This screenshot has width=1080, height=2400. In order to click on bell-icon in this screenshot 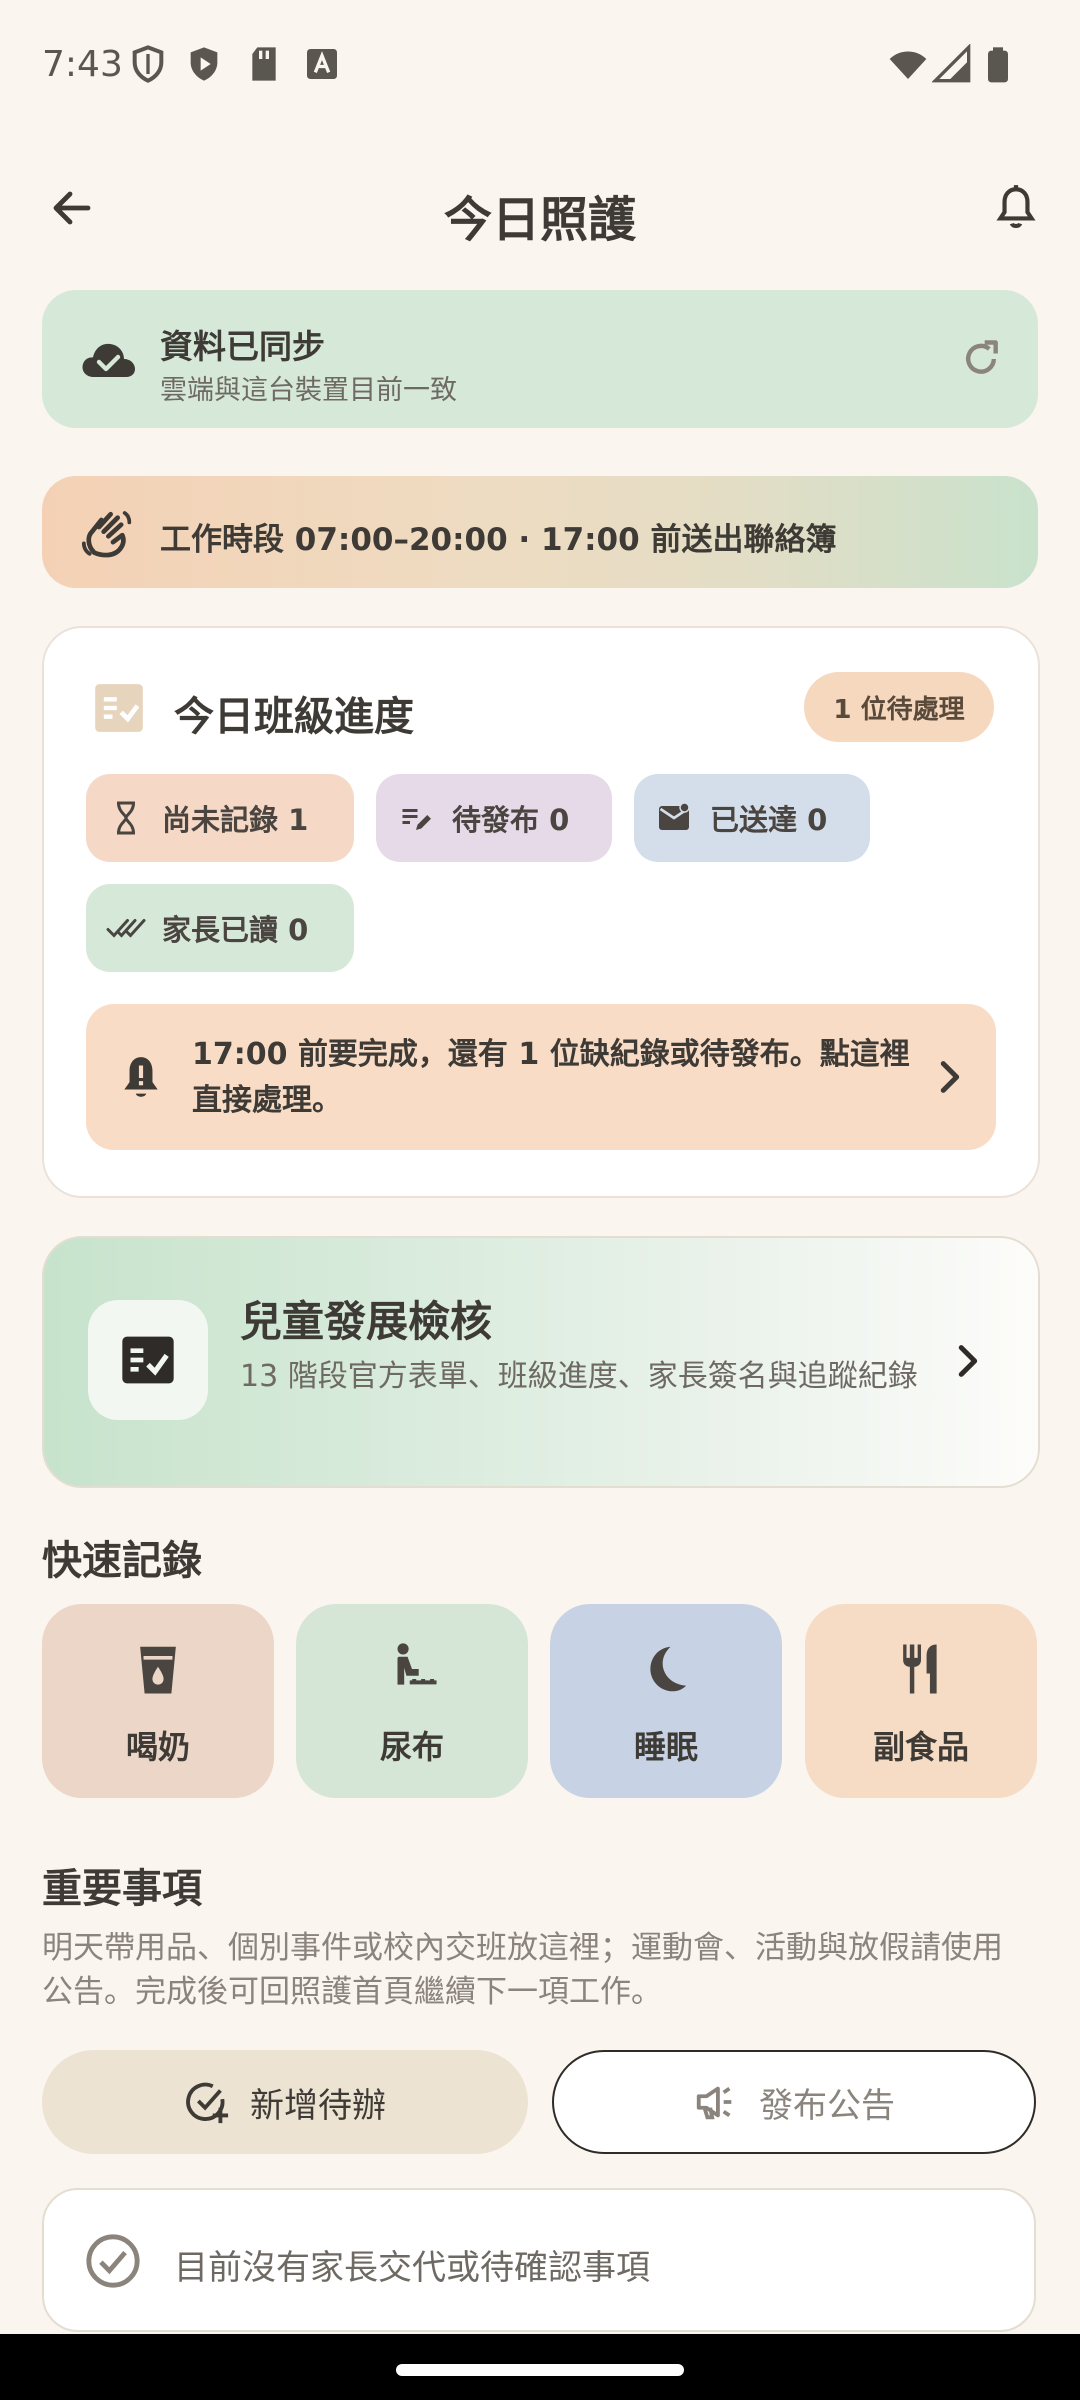, I will do `click(1016, 207)`.